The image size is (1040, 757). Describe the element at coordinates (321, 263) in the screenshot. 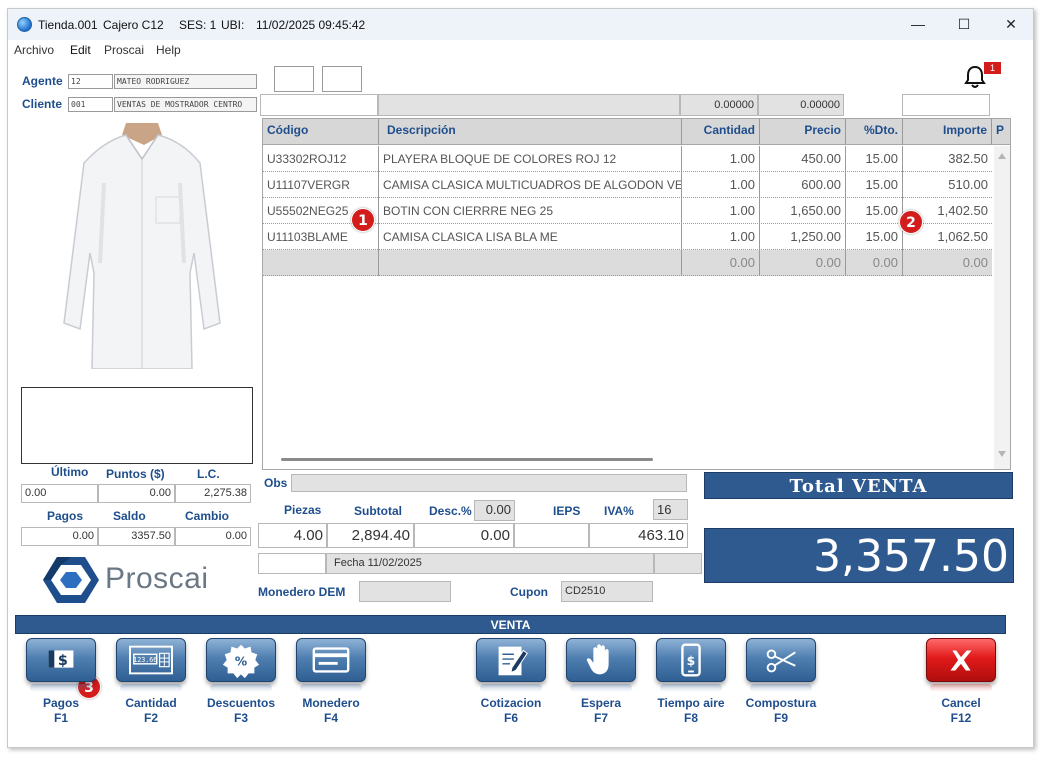

I see `row-code` at that location.